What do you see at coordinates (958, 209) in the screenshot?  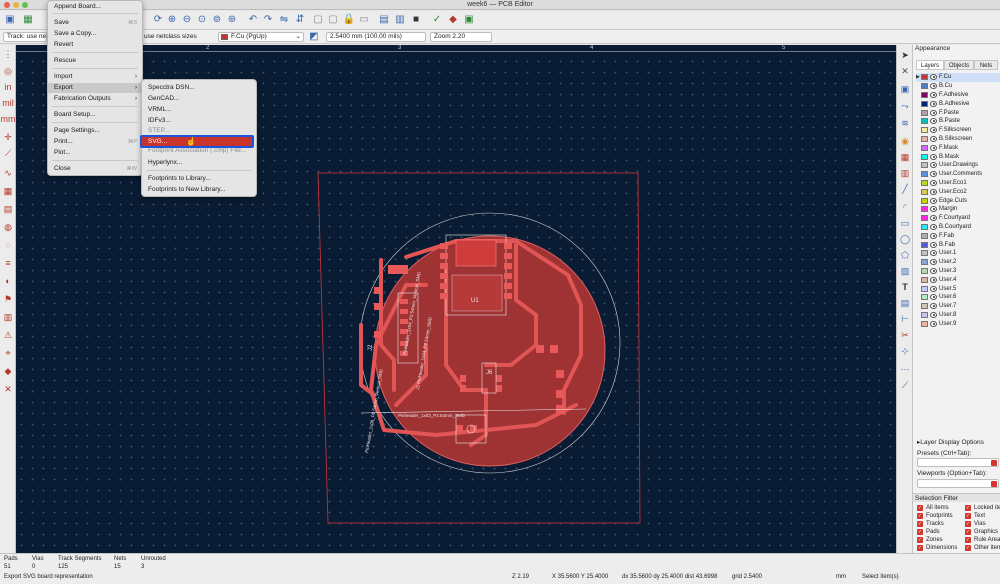 I see `layer-row: Margin` at bounding box center [958, 209].